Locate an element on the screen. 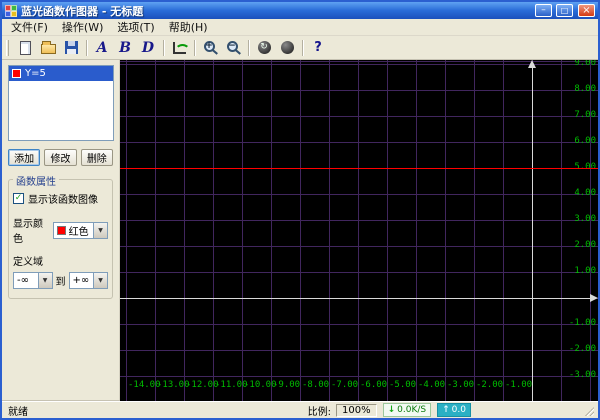 The width and height of the screenshot is (600, 420). x-axis-arrow-icon is located at coordinates (594, 298).